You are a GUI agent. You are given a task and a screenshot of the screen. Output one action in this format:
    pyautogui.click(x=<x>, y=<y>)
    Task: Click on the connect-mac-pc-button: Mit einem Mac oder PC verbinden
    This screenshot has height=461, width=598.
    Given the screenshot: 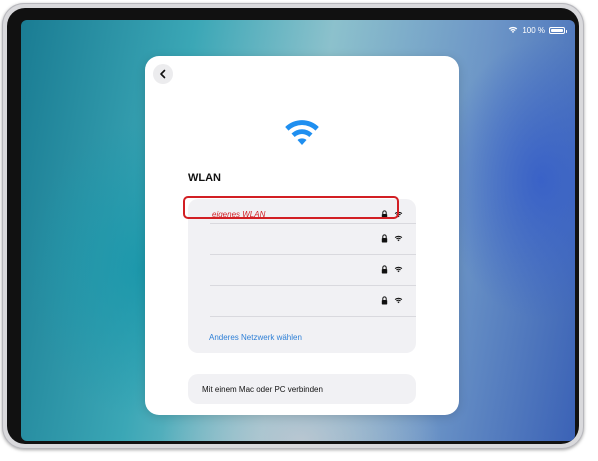 What is the action you would take?
    pyautogui.click(x=302, y=389)
    